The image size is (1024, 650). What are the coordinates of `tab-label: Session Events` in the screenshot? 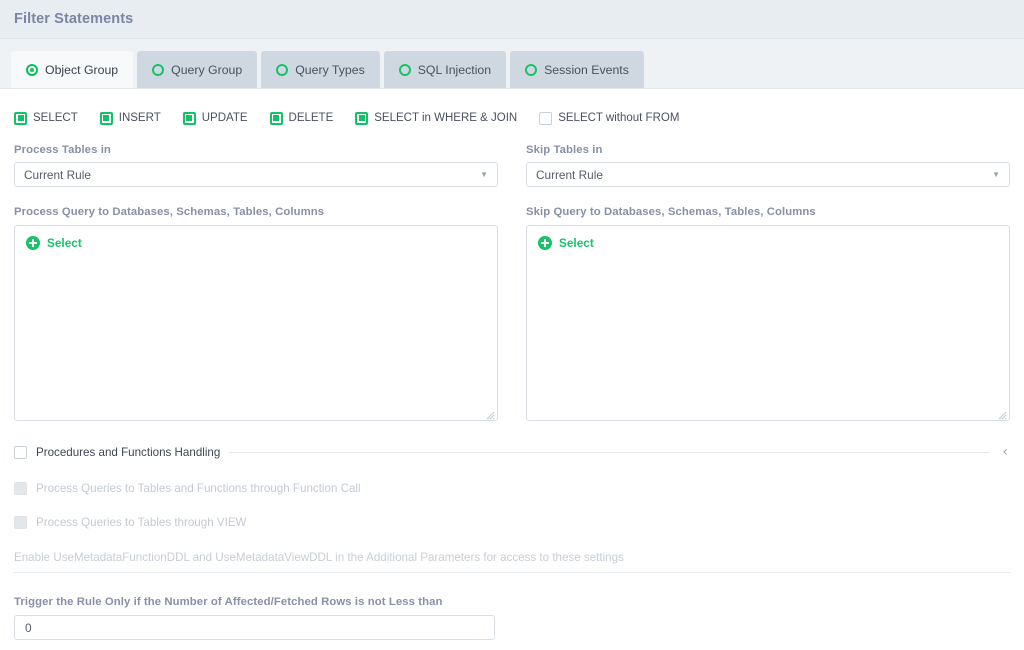 It's located at (586, 69).